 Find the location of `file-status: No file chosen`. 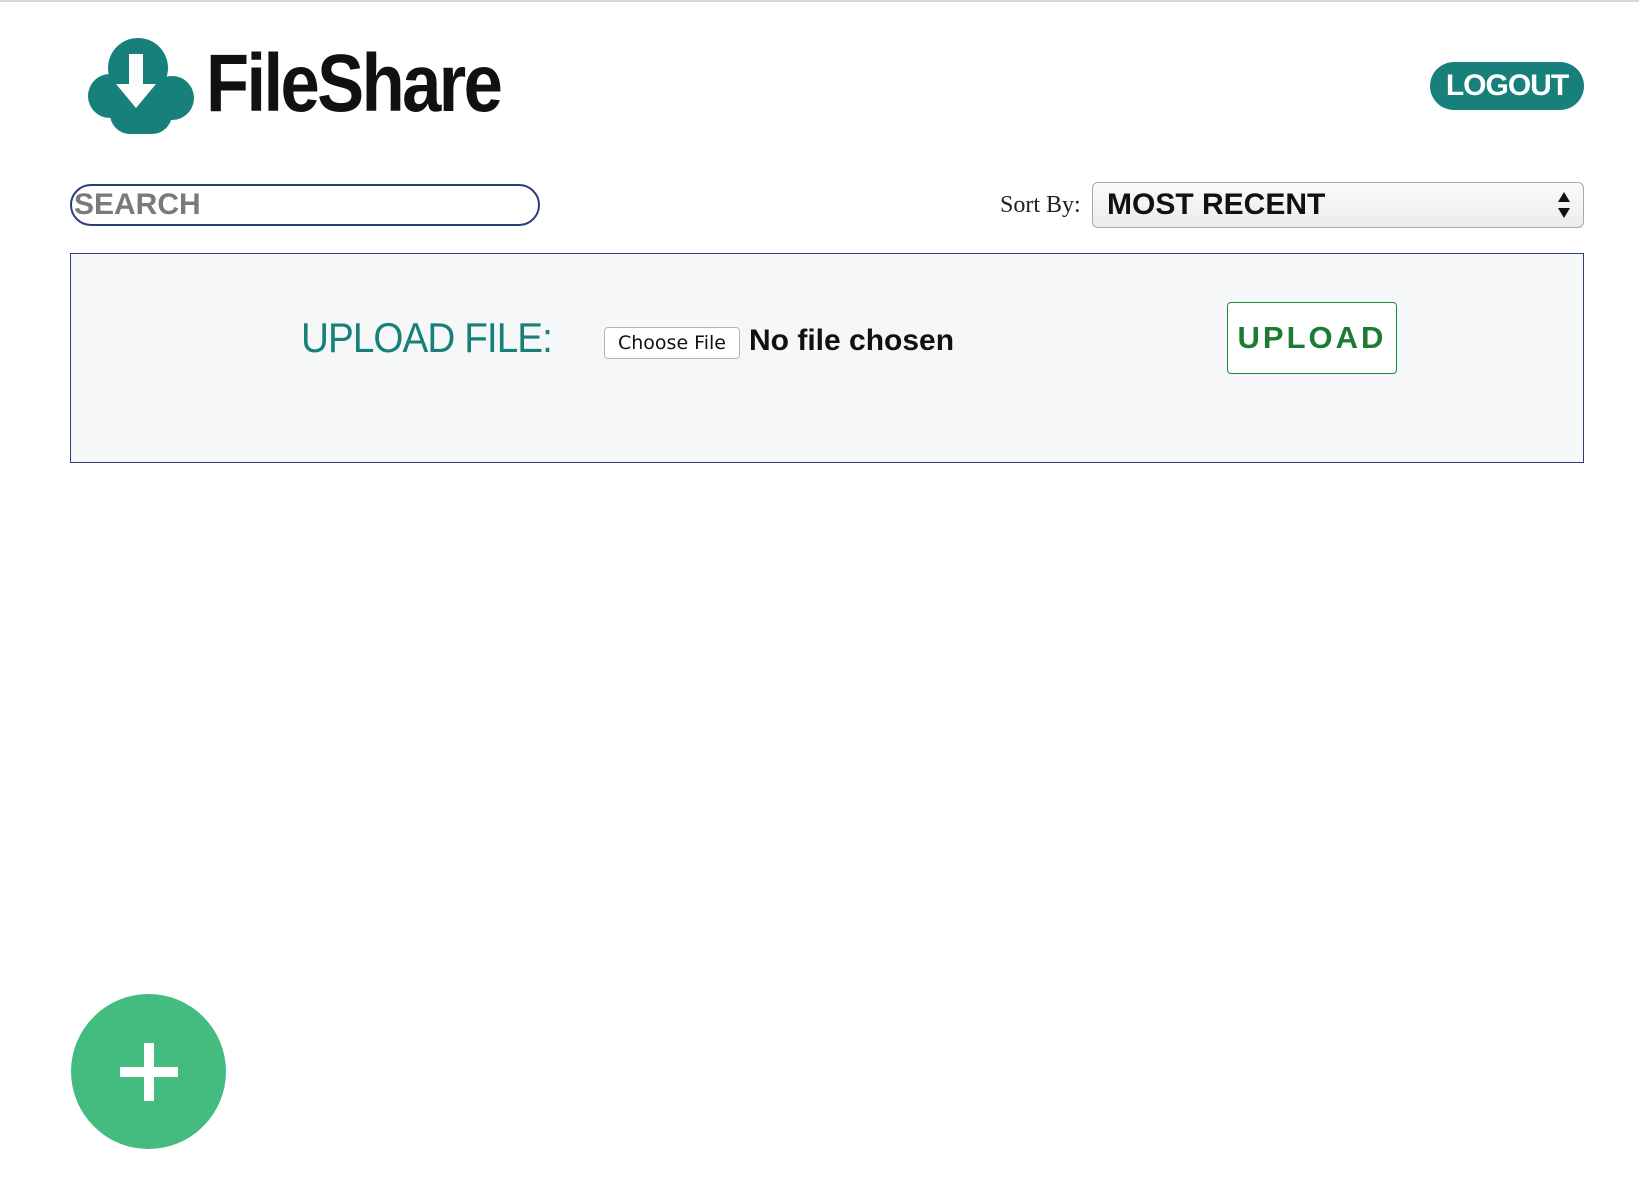

file-status: No file chosen is located at coordinates (852, 340).